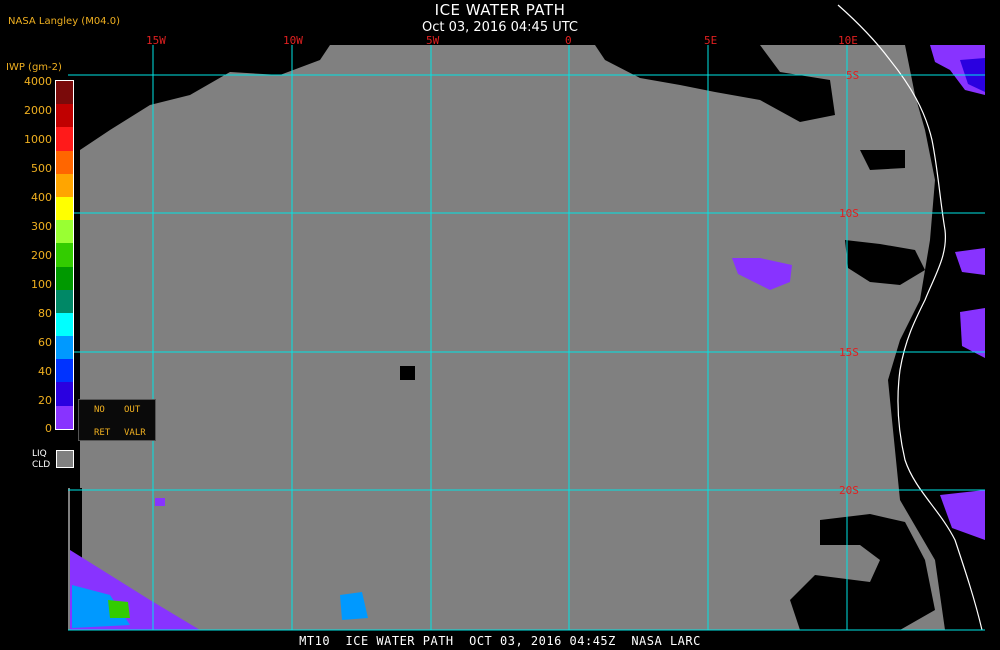 This screenshot has height=650, width=1000. Describe the element at coordinates (41, 168) in the screenshot. I see `legend-tick: 500` at that location.